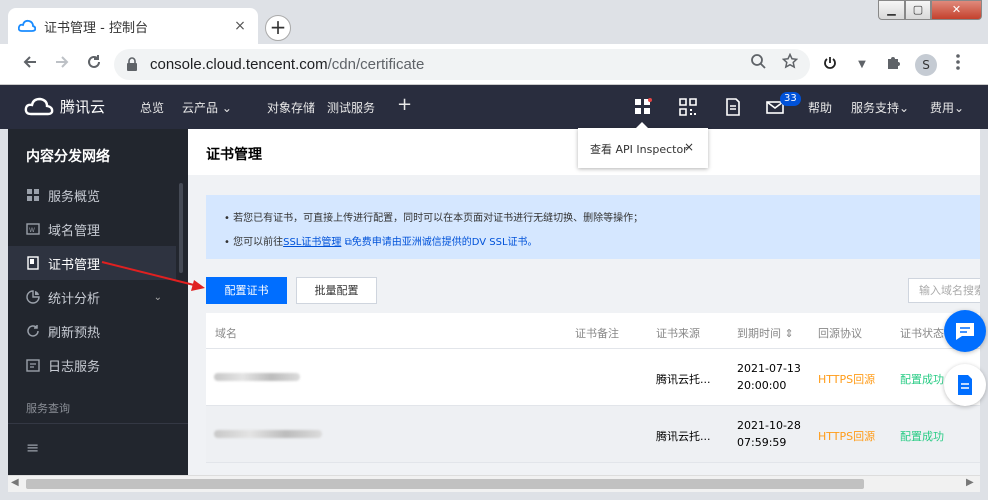 This screenshot has width=988, height=500. Describe the element at coordinates (790, 64) in the screenshot. I see `bookmark-star-icon` at that location.